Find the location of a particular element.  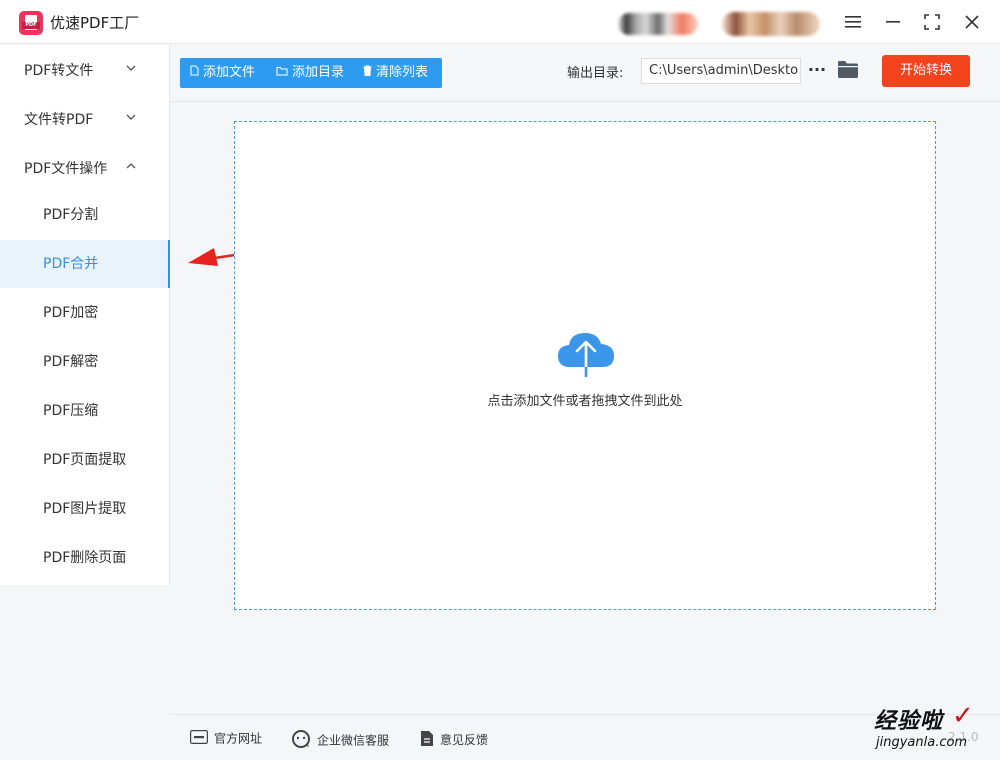

sidebar-item-pdf-encrypt: PDF加密 is located at coordinates (85, 313).